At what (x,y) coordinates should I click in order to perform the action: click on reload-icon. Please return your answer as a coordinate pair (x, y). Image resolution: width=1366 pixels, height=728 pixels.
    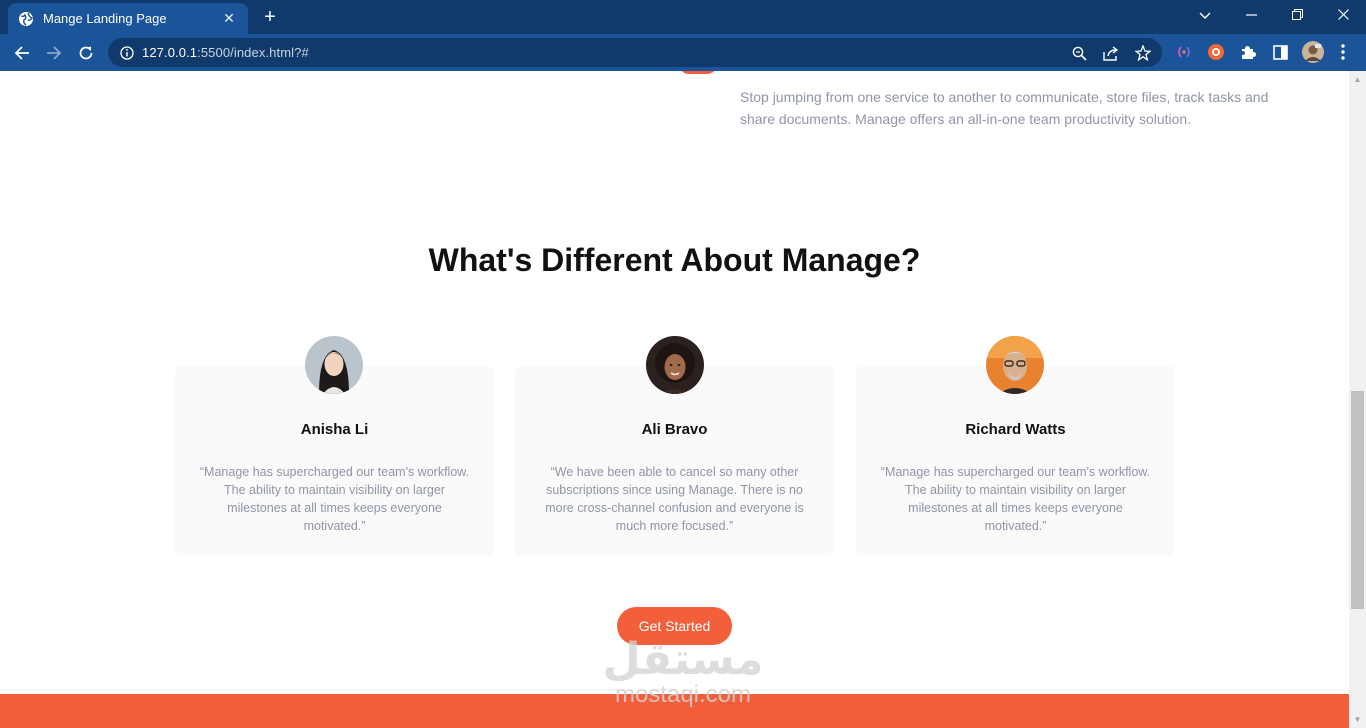
    Looking at the image, I should click on (86, 53).